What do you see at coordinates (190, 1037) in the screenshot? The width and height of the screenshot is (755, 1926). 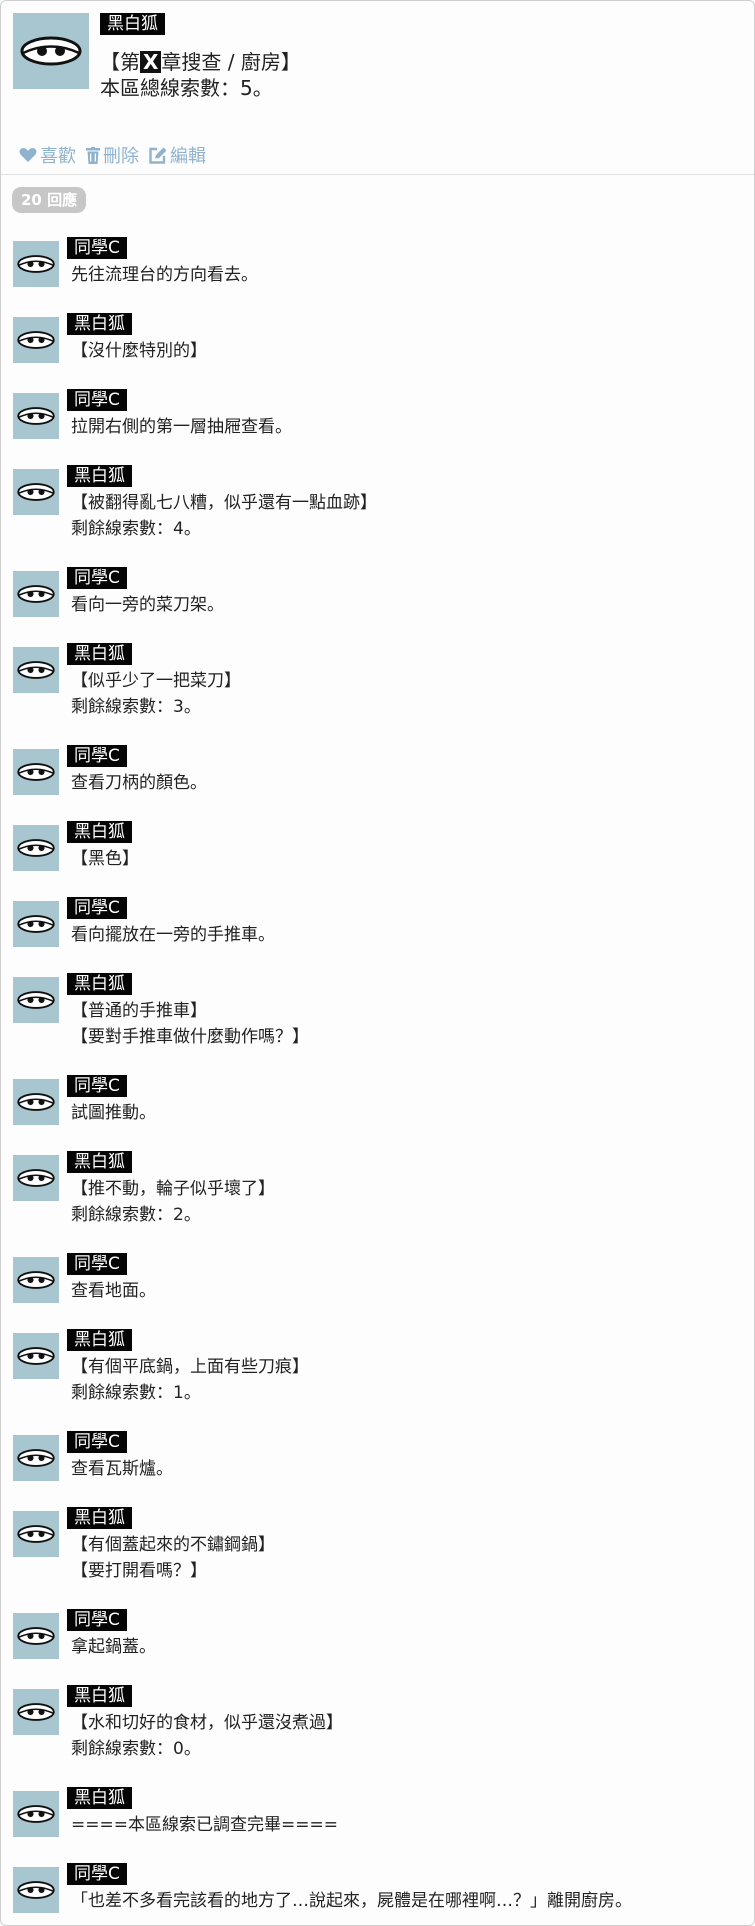 I see `reply-text-line: 【要對手推車做什麼動作嗎？】` at bounding box center [190, 1037].